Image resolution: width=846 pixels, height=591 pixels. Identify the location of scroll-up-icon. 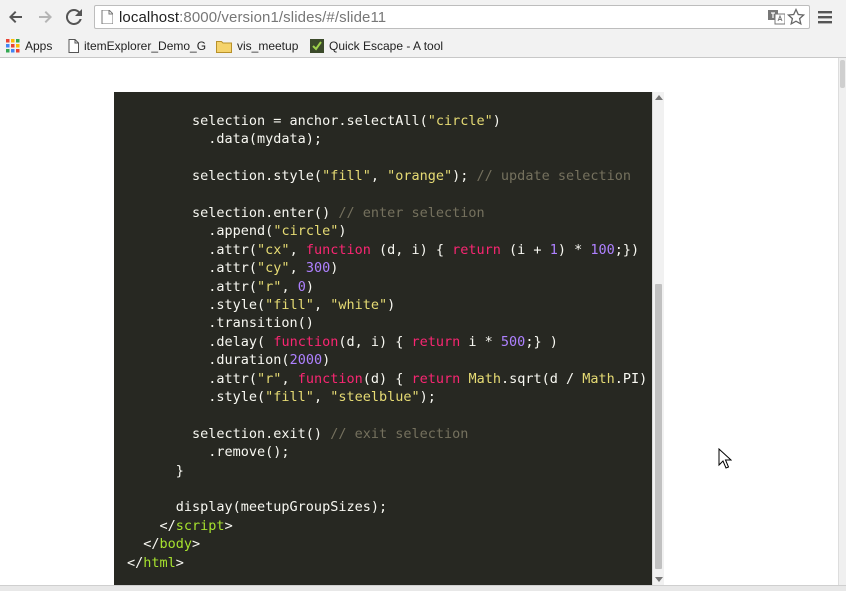
(659, 97).